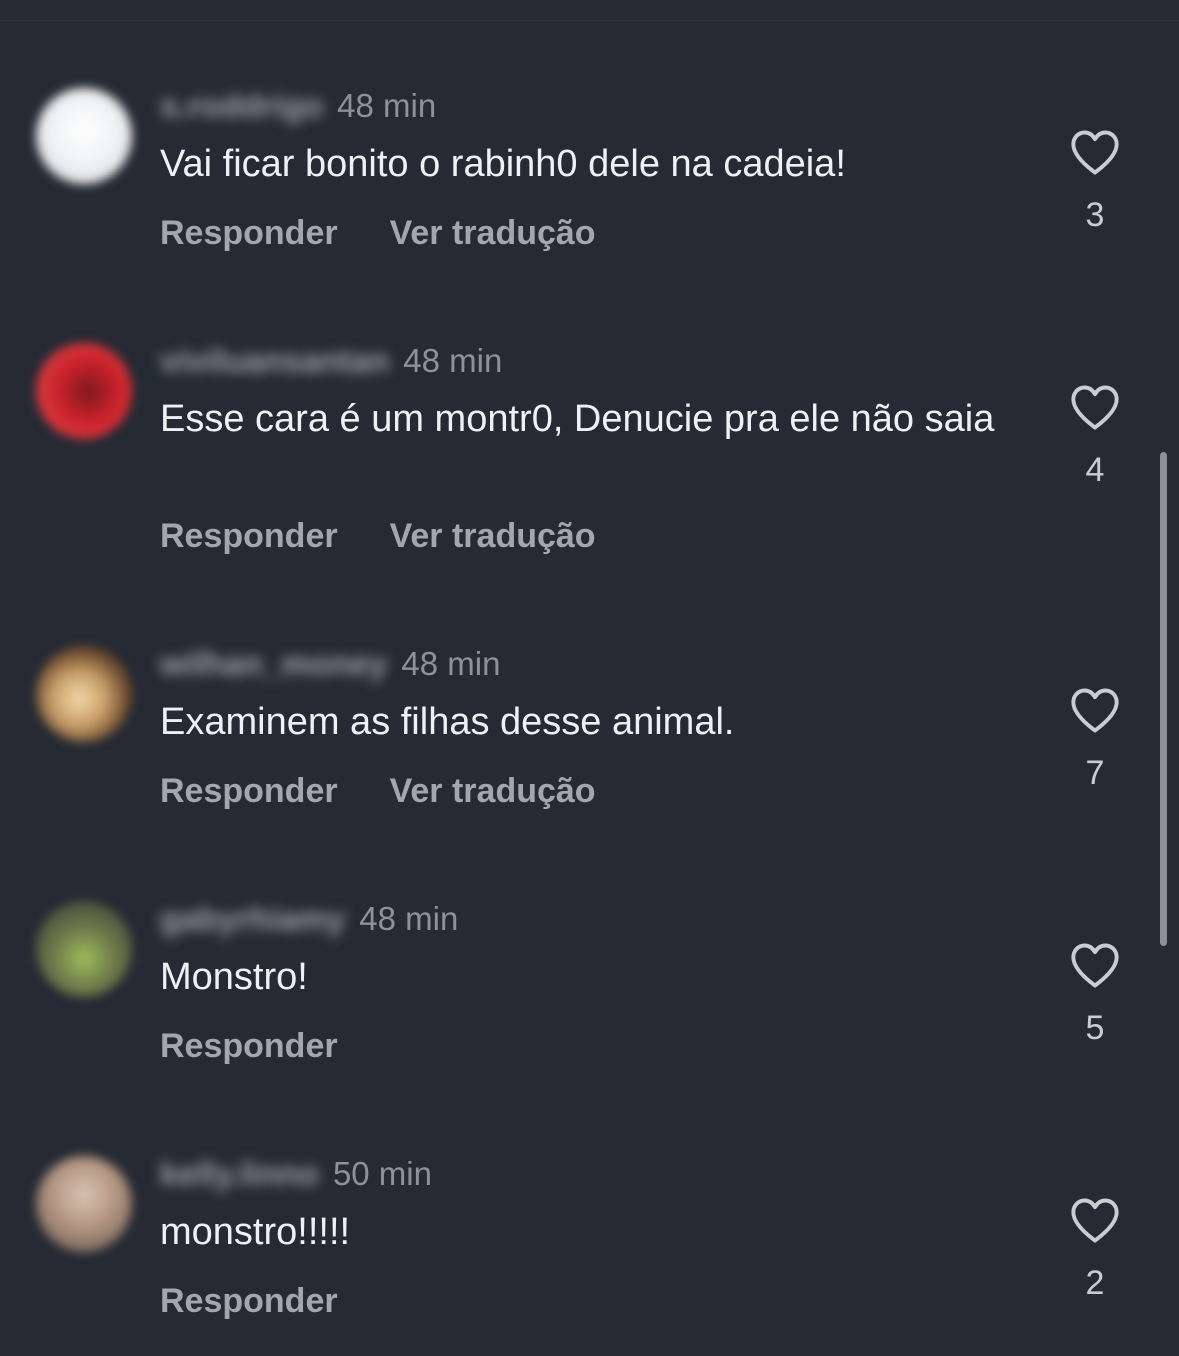 The image size is (1179, 1356). What do you see at coordinates (273, 664) in the screenshot?
I see `username: wilhan_money` at bounding box center [273, 664].